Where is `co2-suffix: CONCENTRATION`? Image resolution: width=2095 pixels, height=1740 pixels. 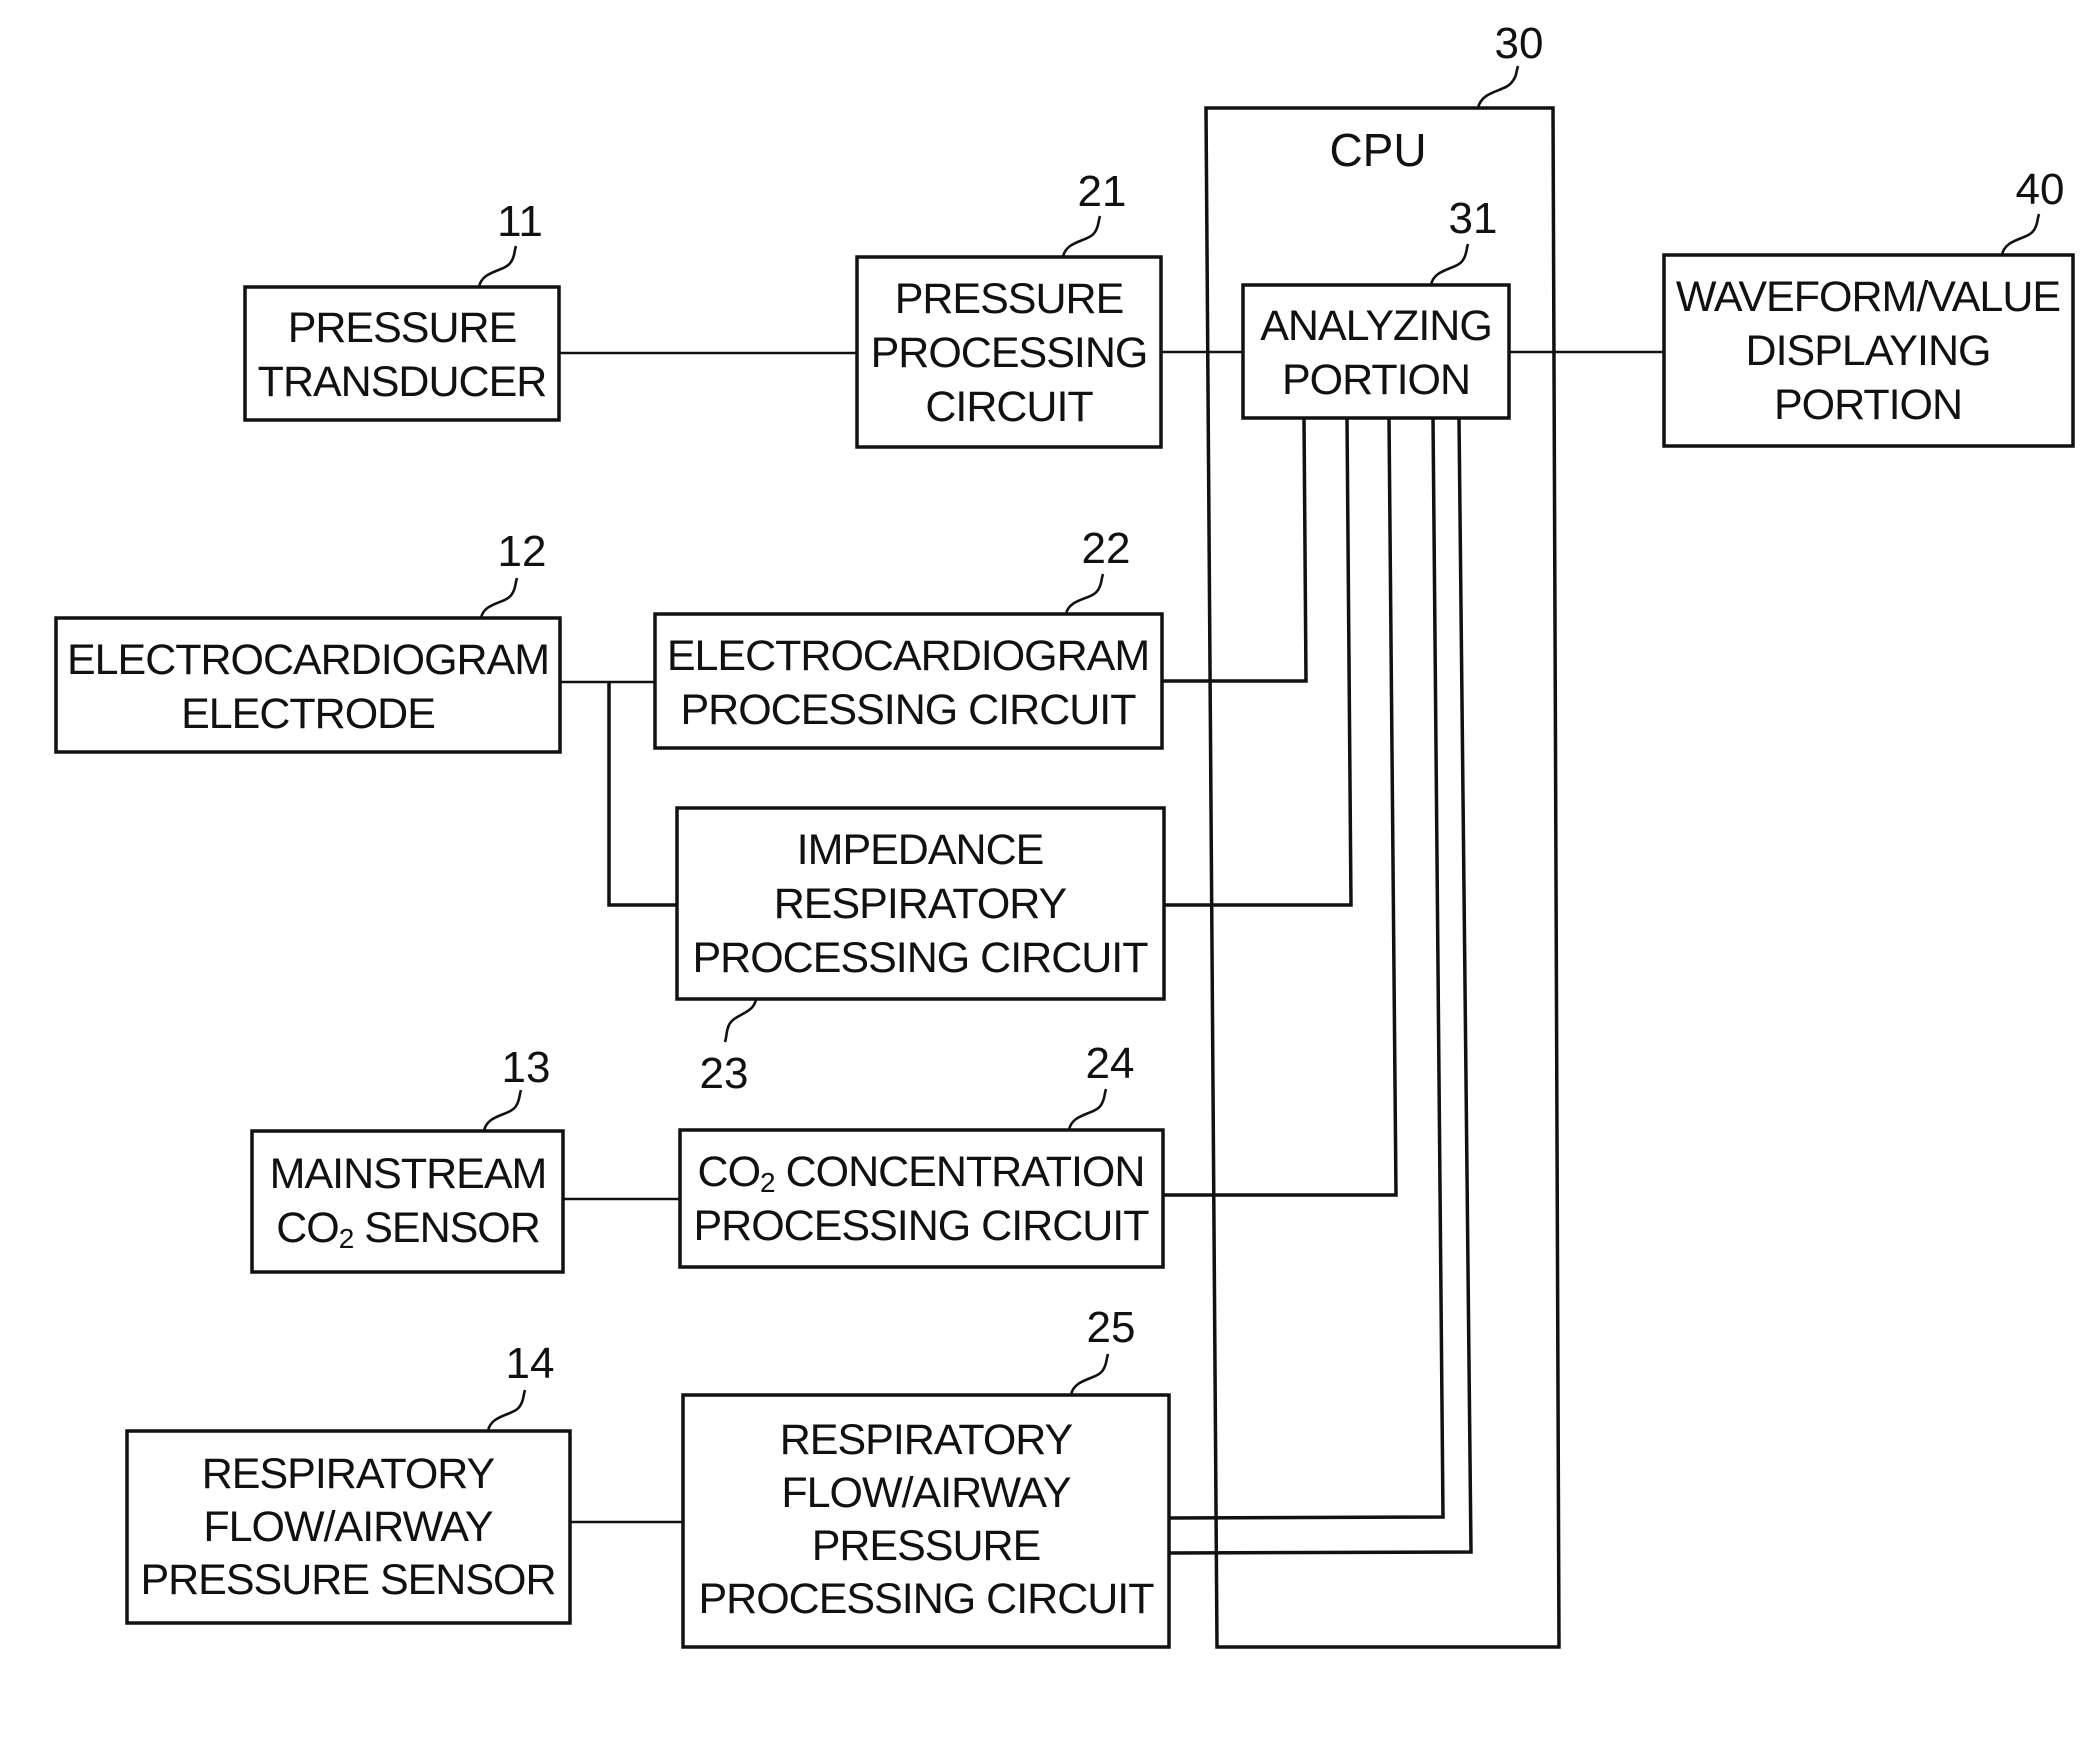
co2-suffix: CONCENTRATION is located at coordinates (960, 1172).